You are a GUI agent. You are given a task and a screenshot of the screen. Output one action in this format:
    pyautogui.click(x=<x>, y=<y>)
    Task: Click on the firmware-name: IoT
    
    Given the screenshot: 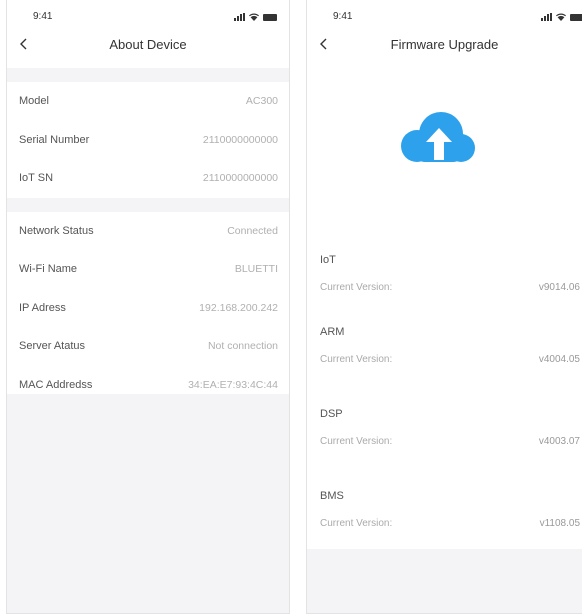 What is the action you would take?
    pyautogui.click(x=328, y=260)
    